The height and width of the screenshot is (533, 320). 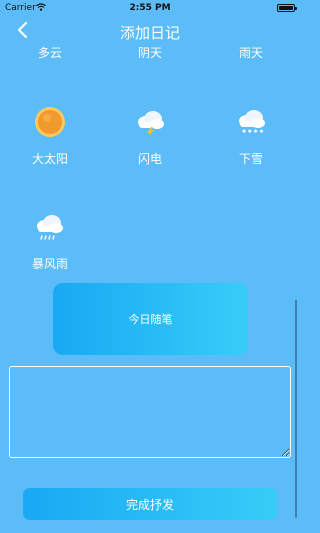 I want to click on submit-button: 完成抒发, so click(x=150, y=504).